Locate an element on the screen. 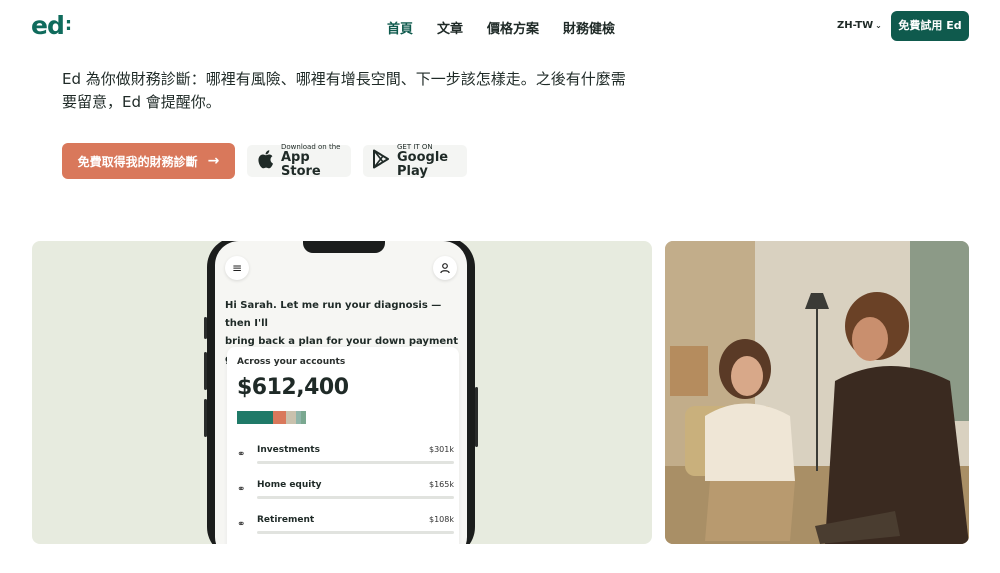 Image resolution: width=1000 pixels, height=573 pixels. accounts-card-label: Across your accounts is located at coordinates (291, 362).